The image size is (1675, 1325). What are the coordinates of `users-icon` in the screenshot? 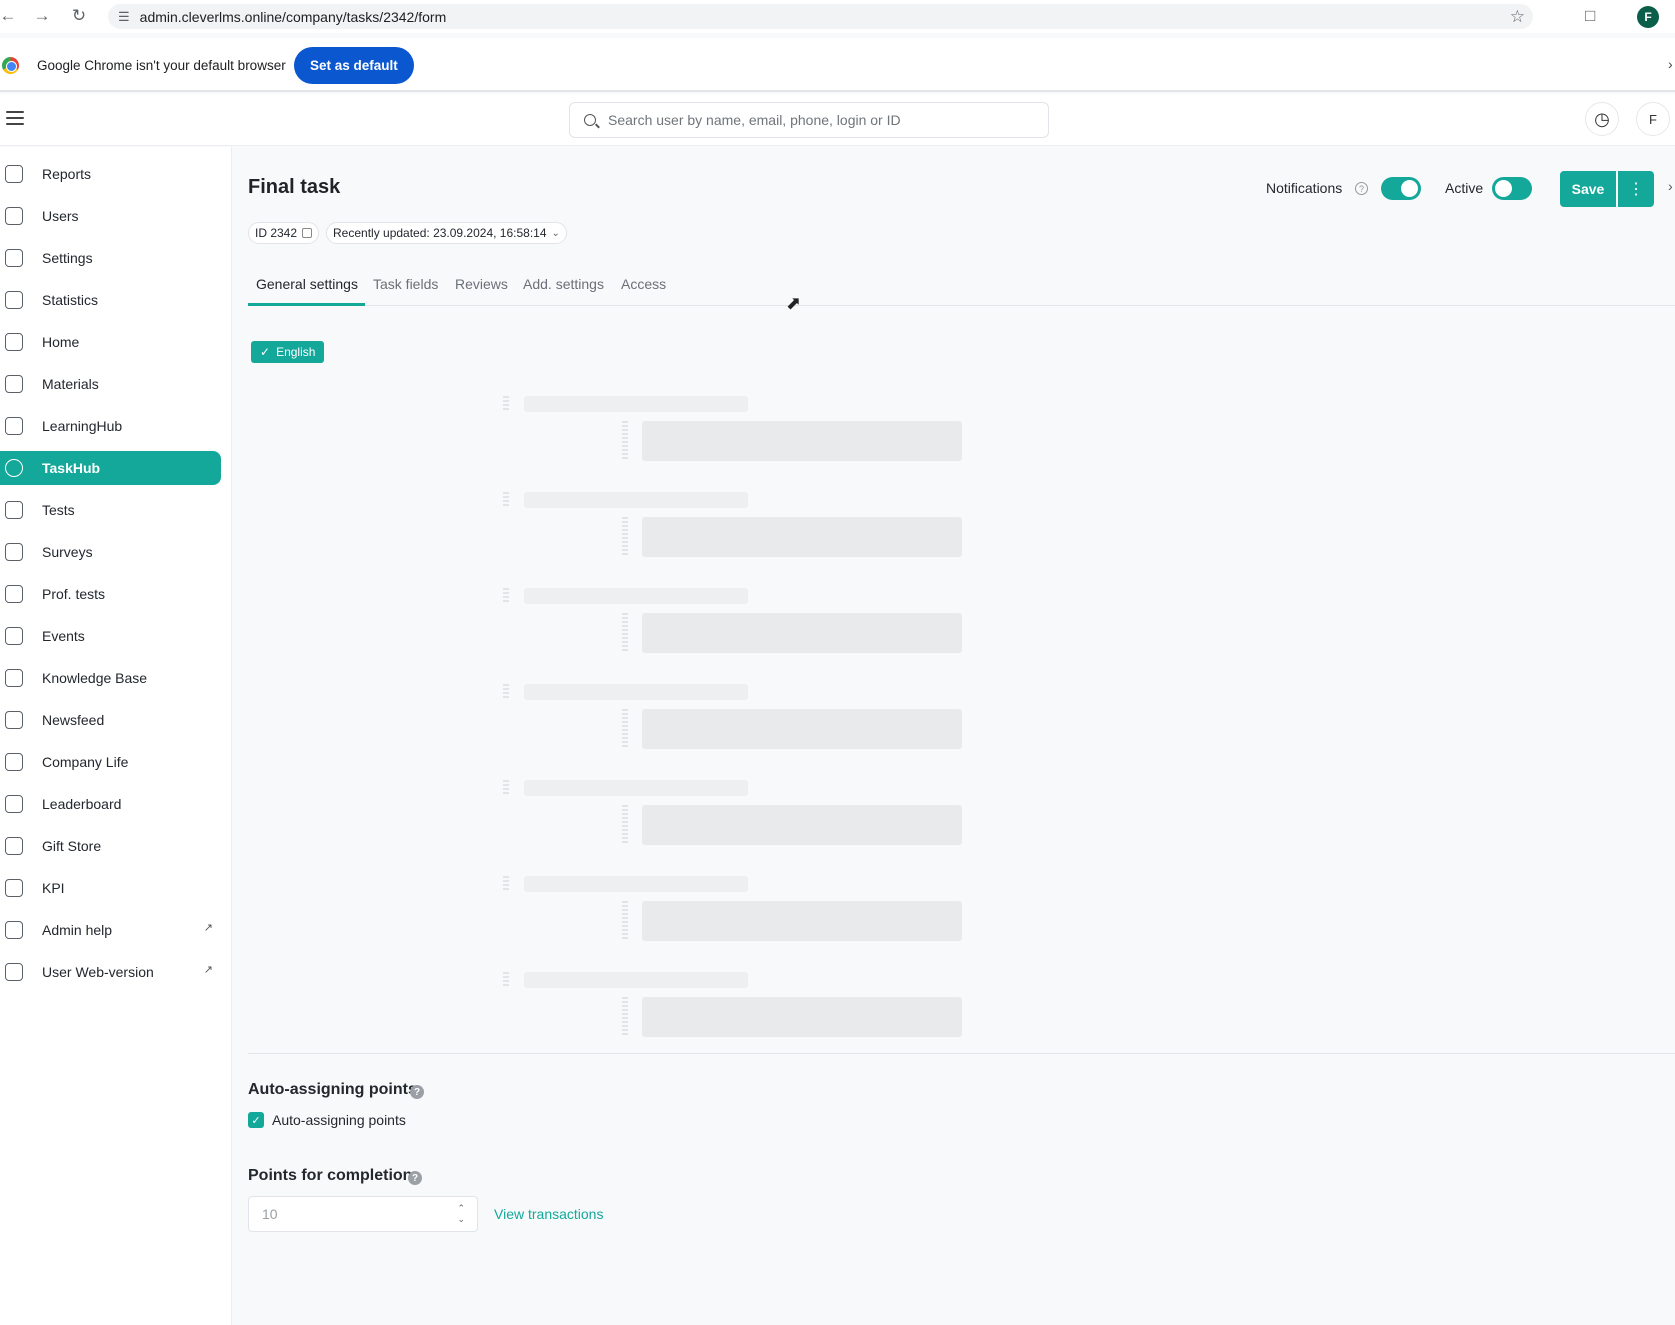 It's located at (14, 216).